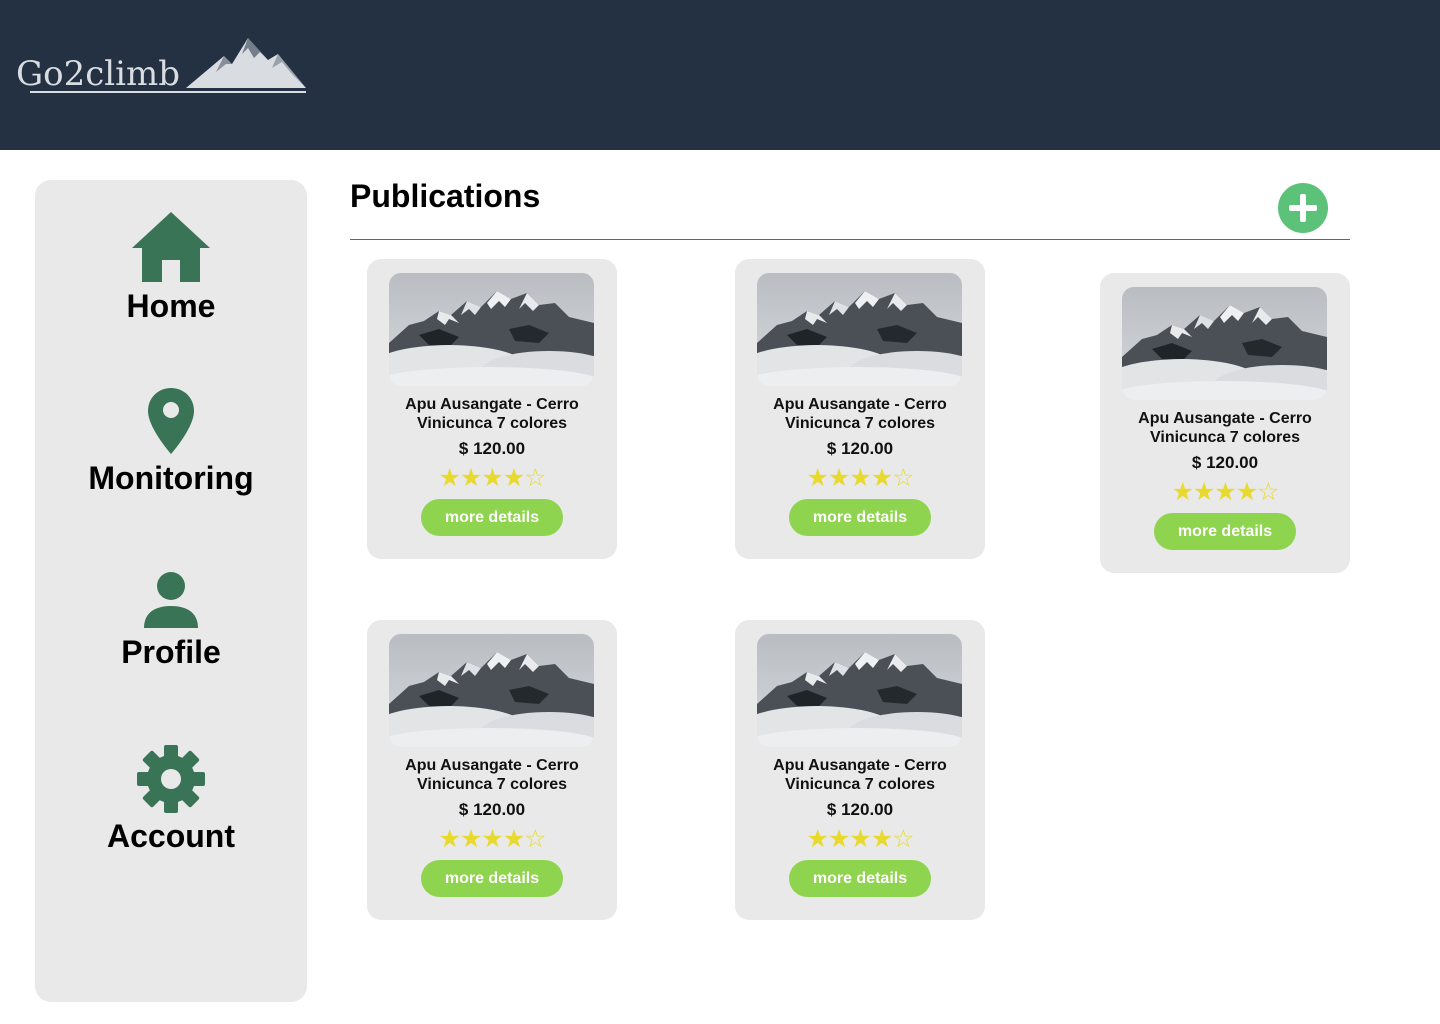  What do you see at coordinates (171, 652) in the screenshot?
I see `sidebar-item-label: Profile` at bounding box center [171, 652].